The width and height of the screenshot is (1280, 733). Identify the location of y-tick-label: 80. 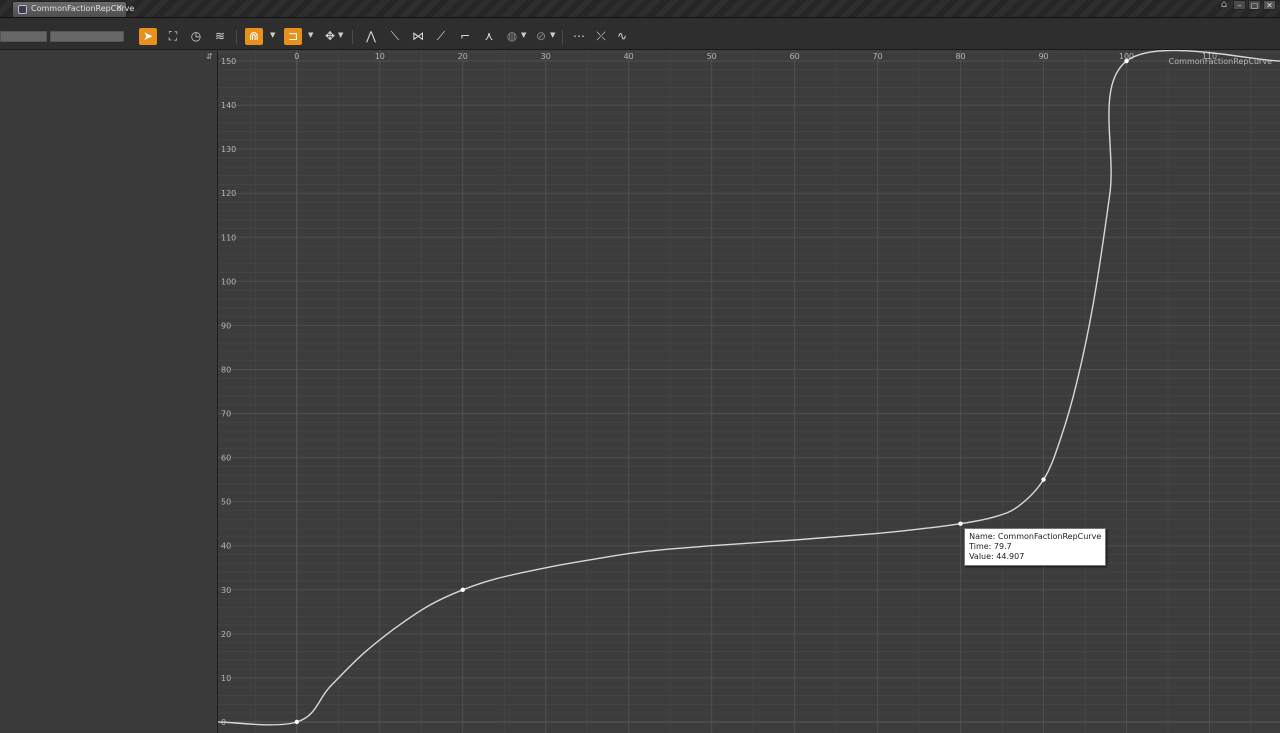
(226, 369).